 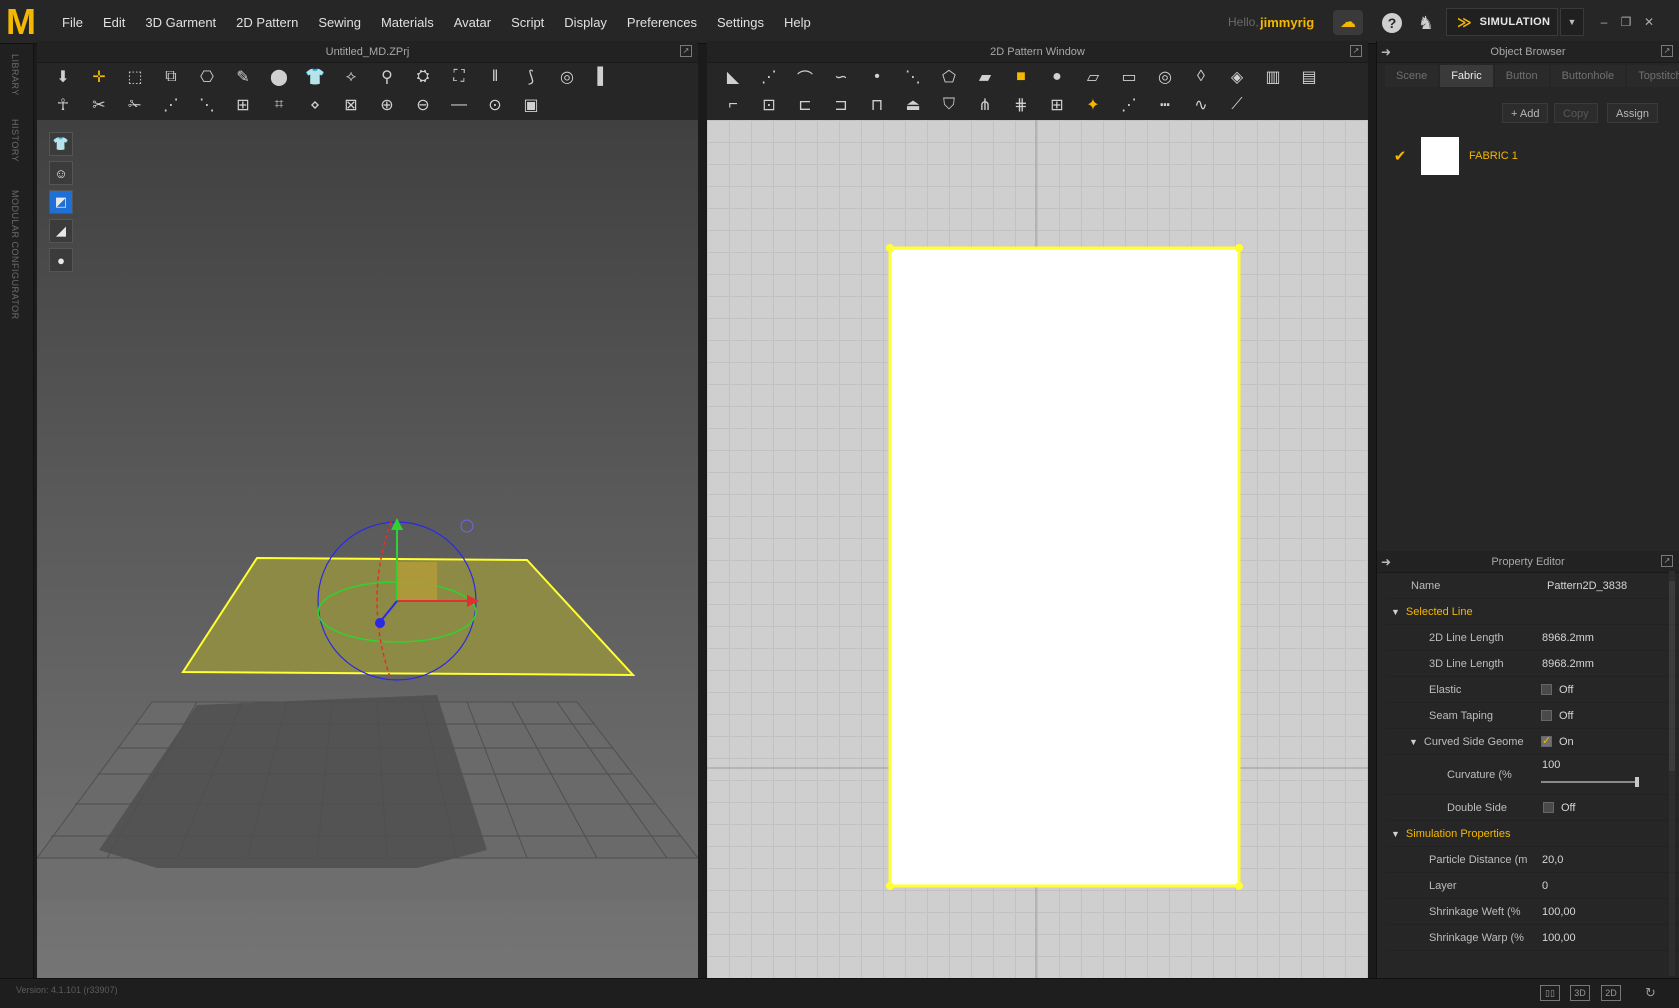 What do you see at coordinates (1093, 105) in the screenshot?
I see `pin-2d-icon: ✦` at bounding box center [1093, 105].